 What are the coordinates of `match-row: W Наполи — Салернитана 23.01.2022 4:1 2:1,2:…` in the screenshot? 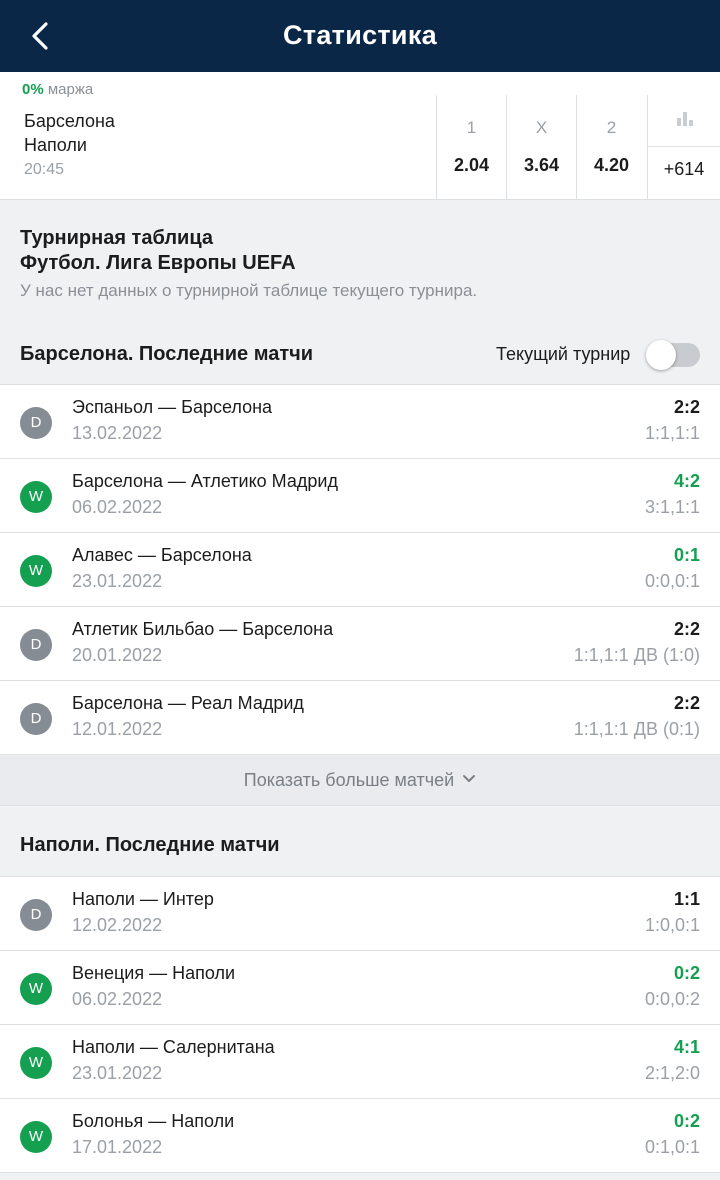 It's located at (360, 1062).